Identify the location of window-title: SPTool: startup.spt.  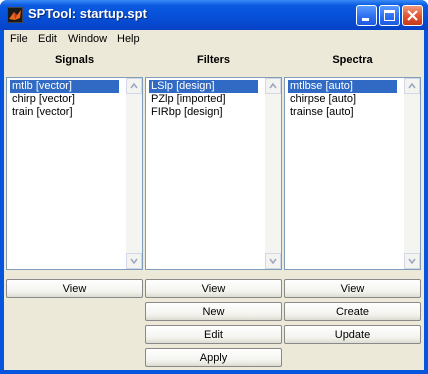
(87, 13).